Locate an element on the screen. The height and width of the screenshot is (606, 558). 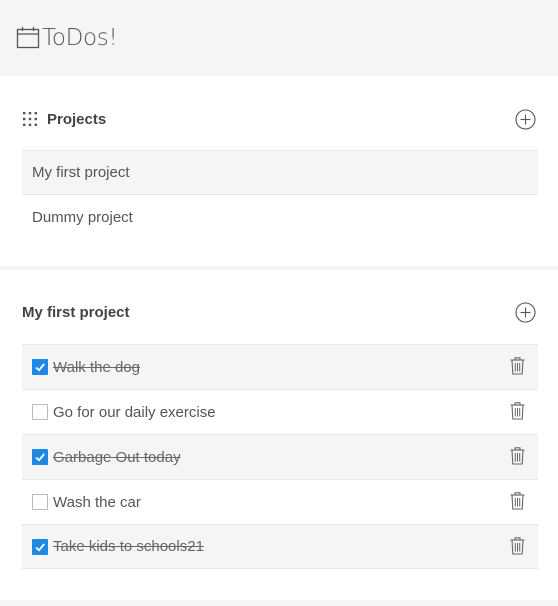
todo-text: Wash the car is located at coordinates (97, 502).